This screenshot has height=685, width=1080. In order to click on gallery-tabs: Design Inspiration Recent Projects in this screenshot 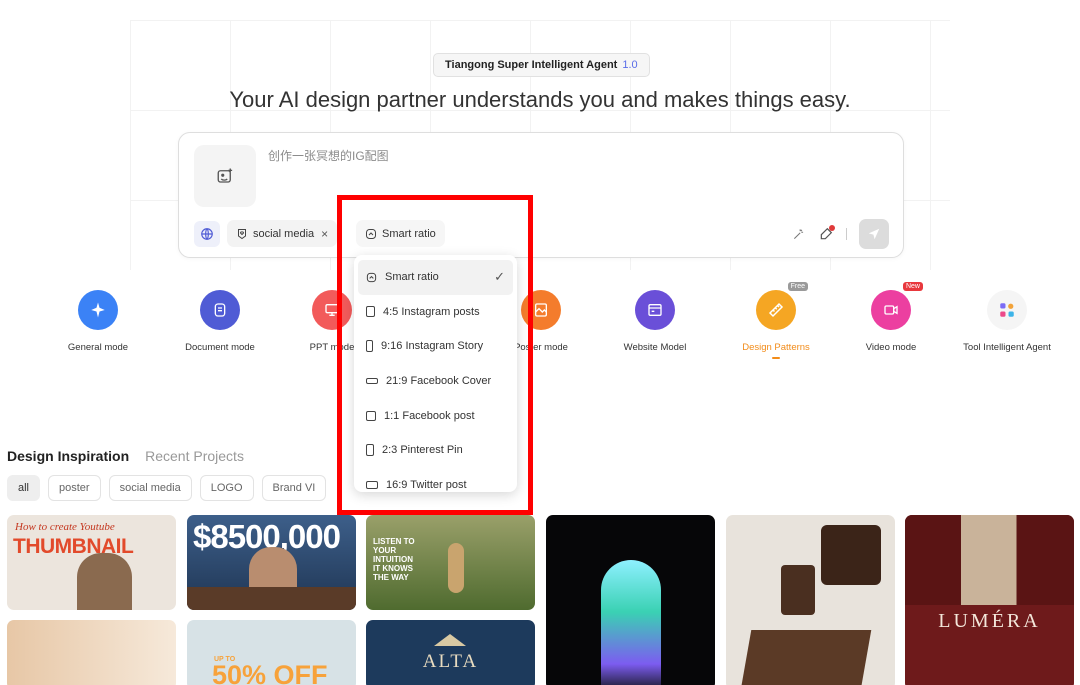, I will do `click(125, 456)`.